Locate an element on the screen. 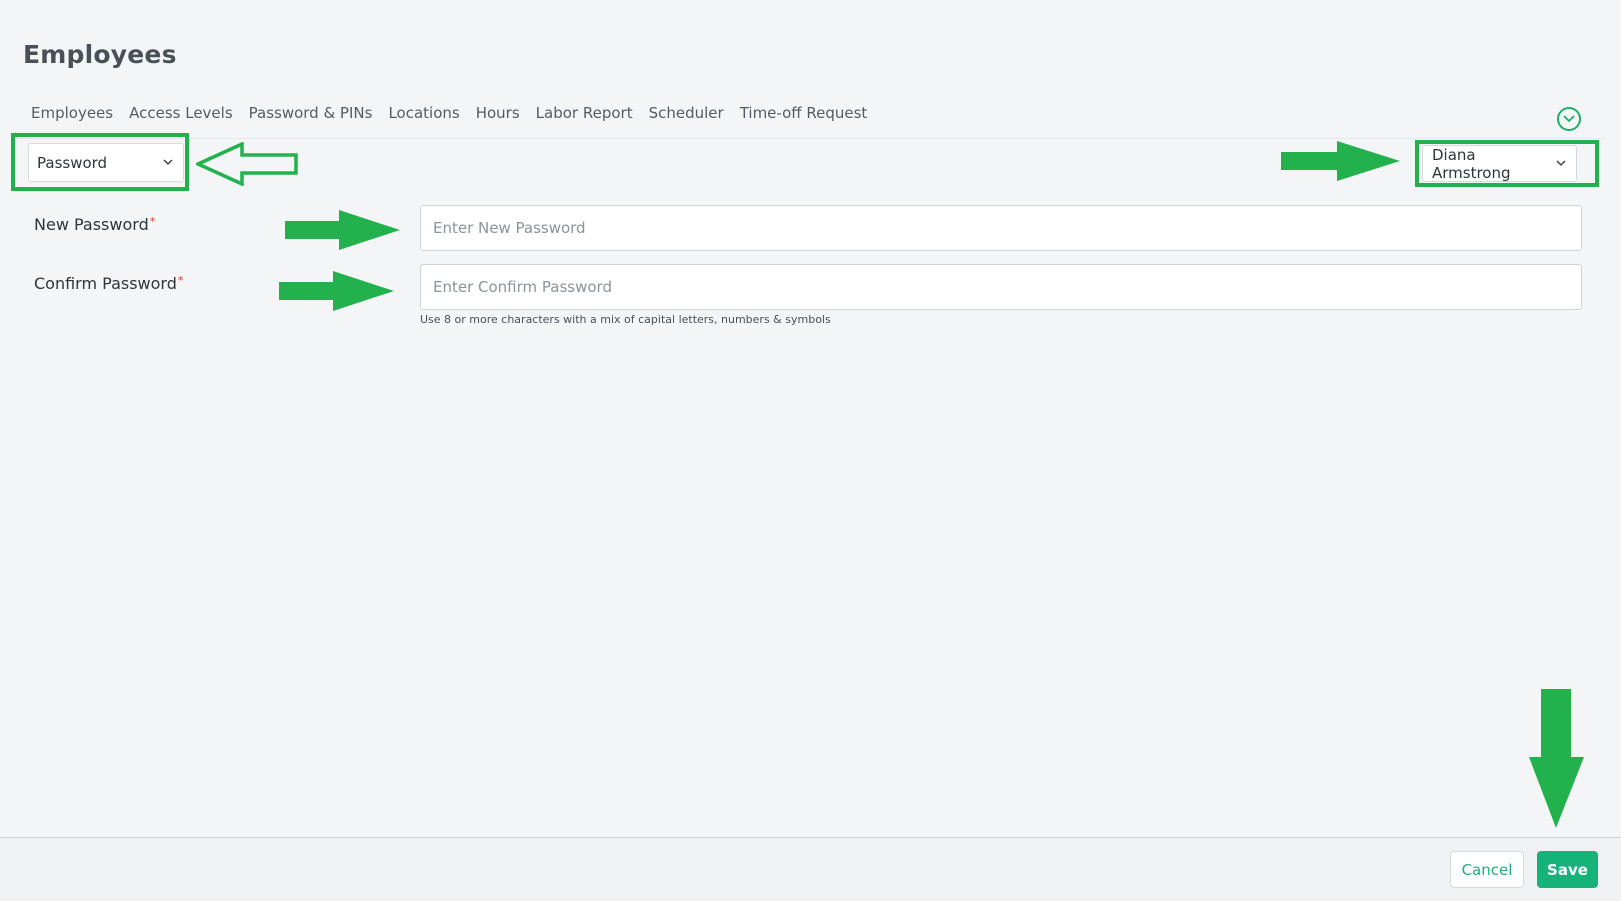 The width and height of the screenshot is (1621, 901). annotation-arrow-new-password is located at coordinates (342, 230).